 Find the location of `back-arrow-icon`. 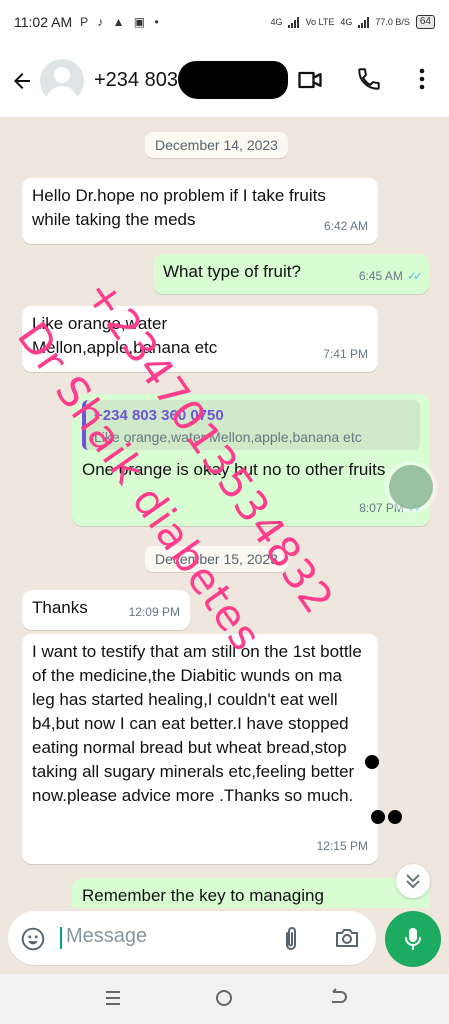

back-arrow-icon is located at coordinates (22, 81).